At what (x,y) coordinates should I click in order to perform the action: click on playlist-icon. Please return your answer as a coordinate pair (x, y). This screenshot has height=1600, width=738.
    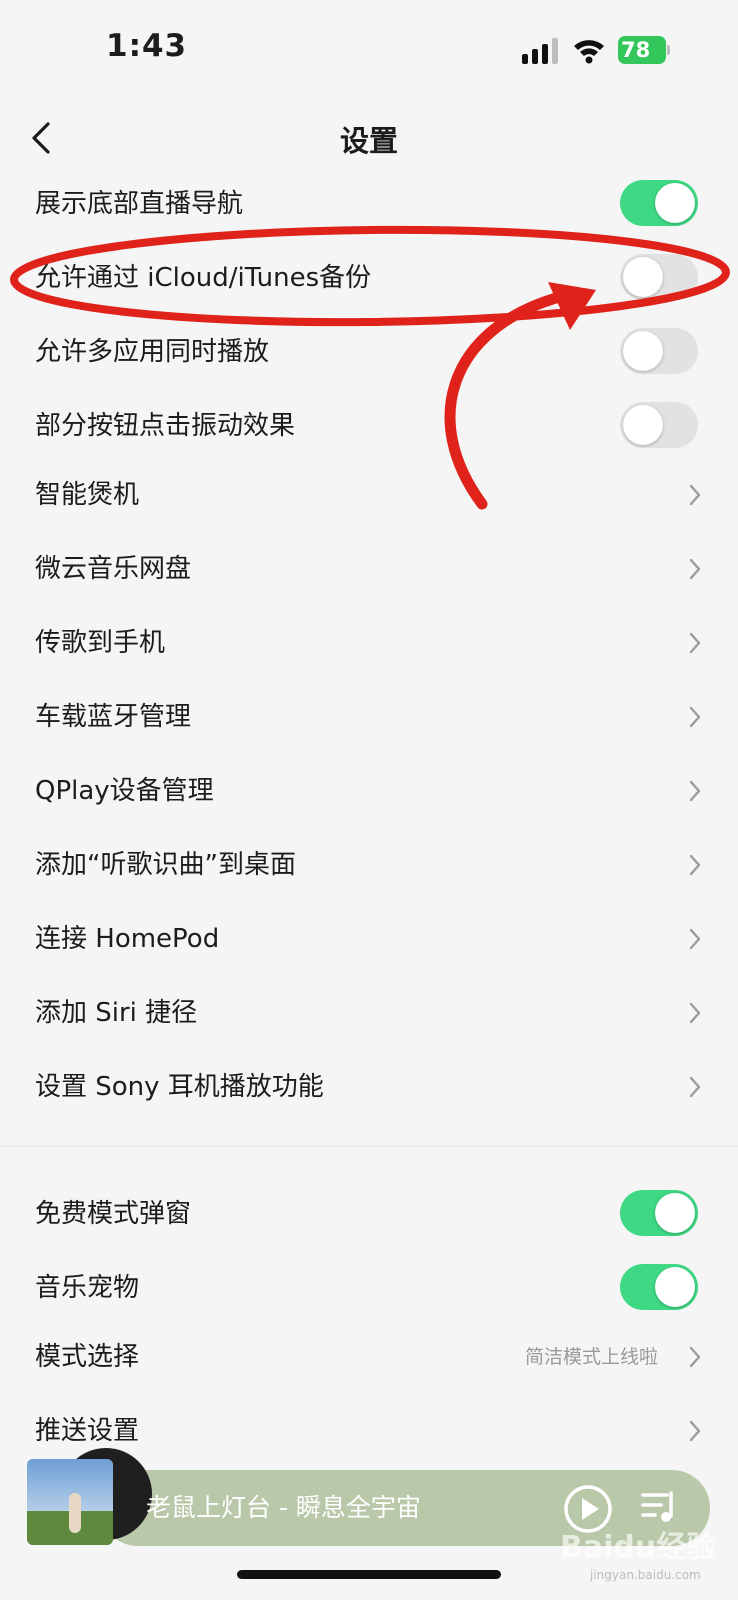
    Looking at the image, I should click on (660, 1507).